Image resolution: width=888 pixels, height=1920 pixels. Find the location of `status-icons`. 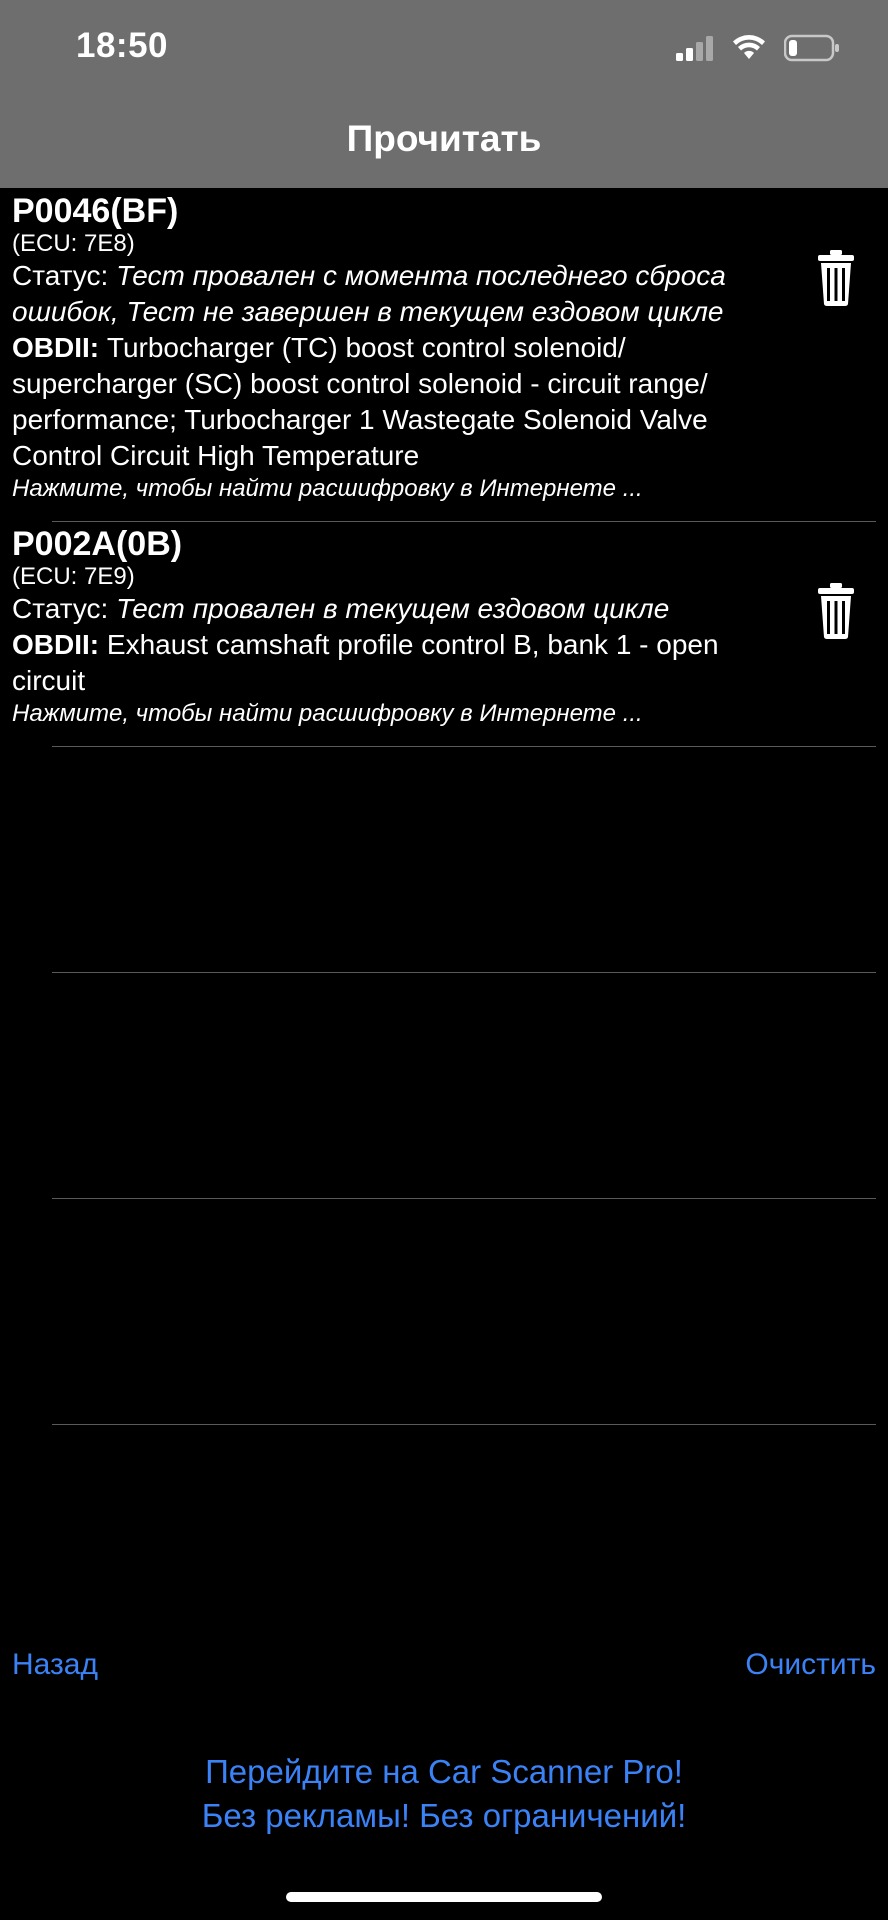

status-icons is located at coordinates (758, 50).